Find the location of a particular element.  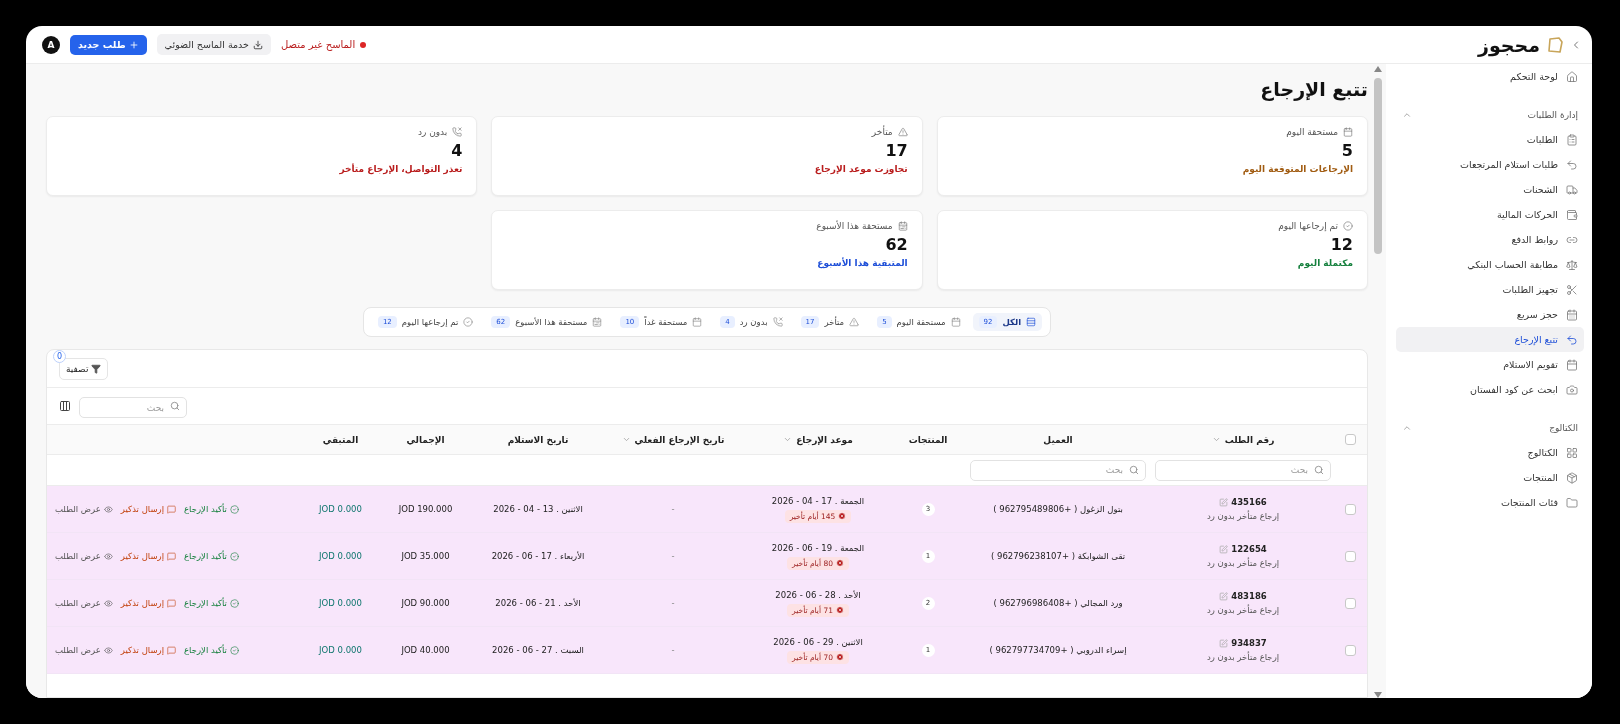

order-number: 435166 is located at coordinates (1243, 502).